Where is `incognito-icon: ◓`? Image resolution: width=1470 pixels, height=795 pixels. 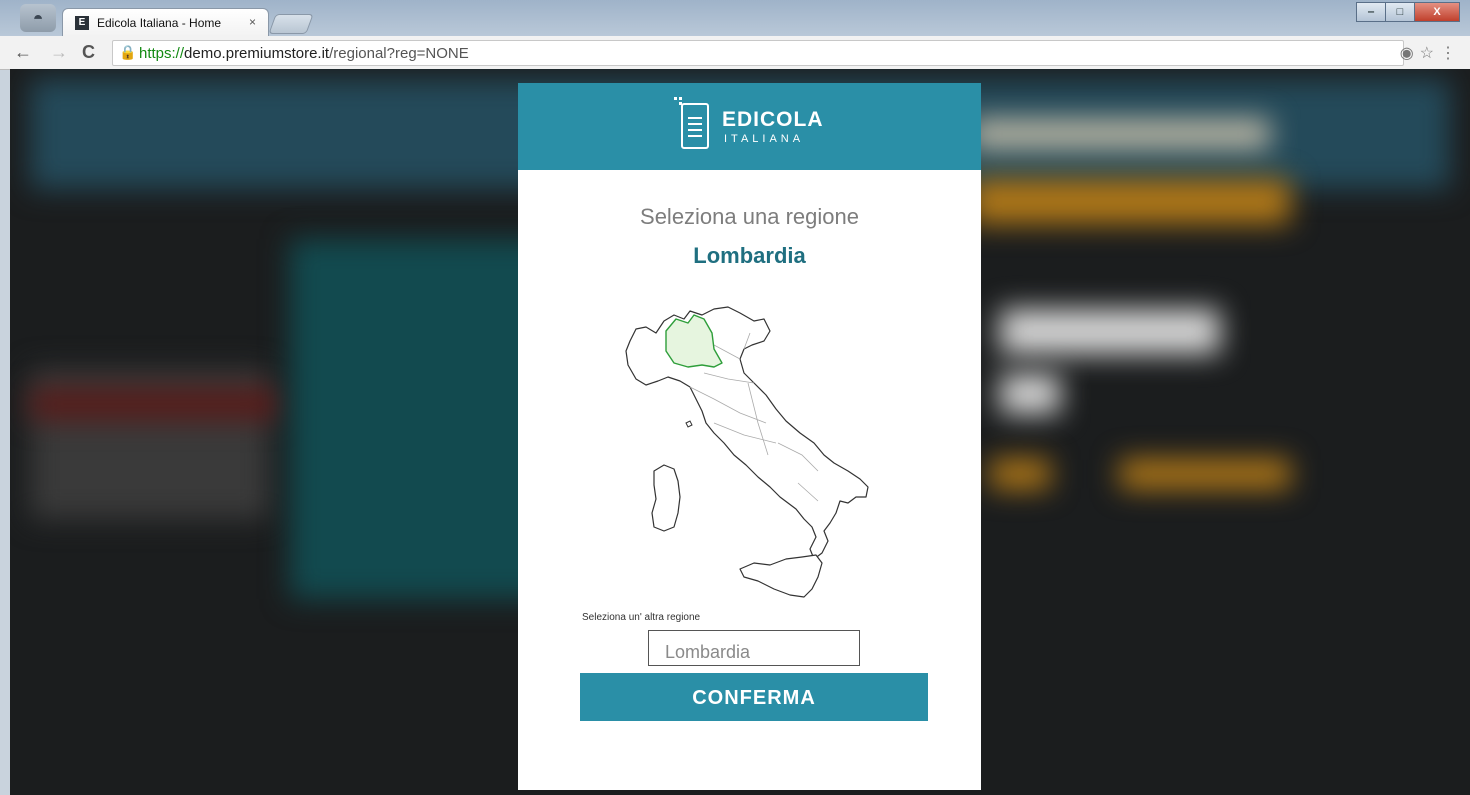
incognito-icon: ◓ is located at coordinates (38, 18).